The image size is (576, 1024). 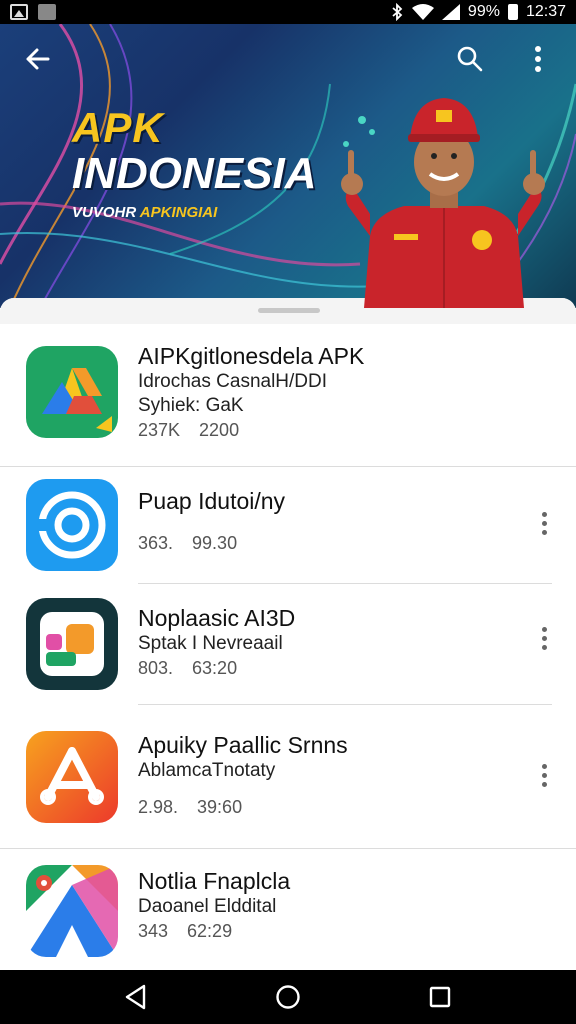 What do you see at coordinates (189, 430) in the screenshot?
I see `item-meta: 237K 2200` at bounding box center [189, 430].